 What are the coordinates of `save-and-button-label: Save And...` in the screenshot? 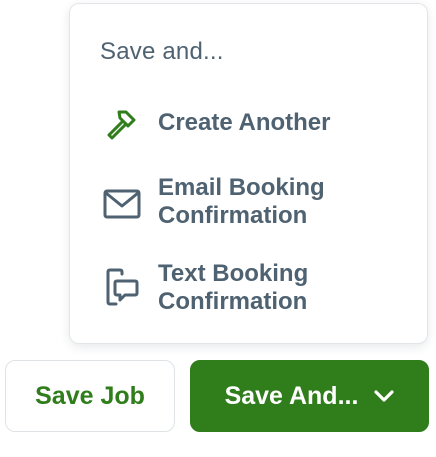 It's located at (291, 395).